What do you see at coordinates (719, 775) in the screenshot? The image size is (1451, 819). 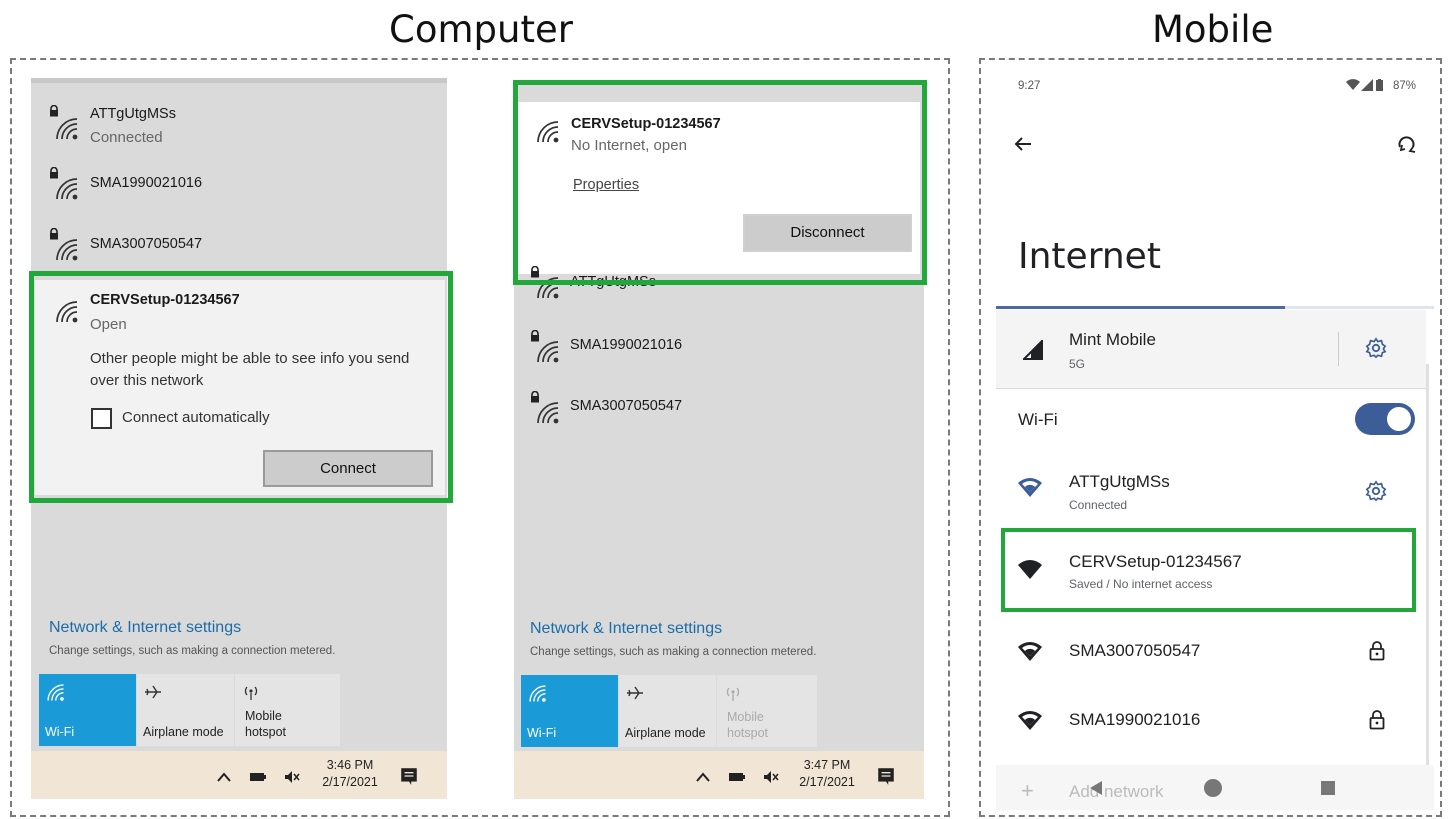 I see `taskbar: 3:47 PM 2/17/2021` at bounding box center [719, 775].